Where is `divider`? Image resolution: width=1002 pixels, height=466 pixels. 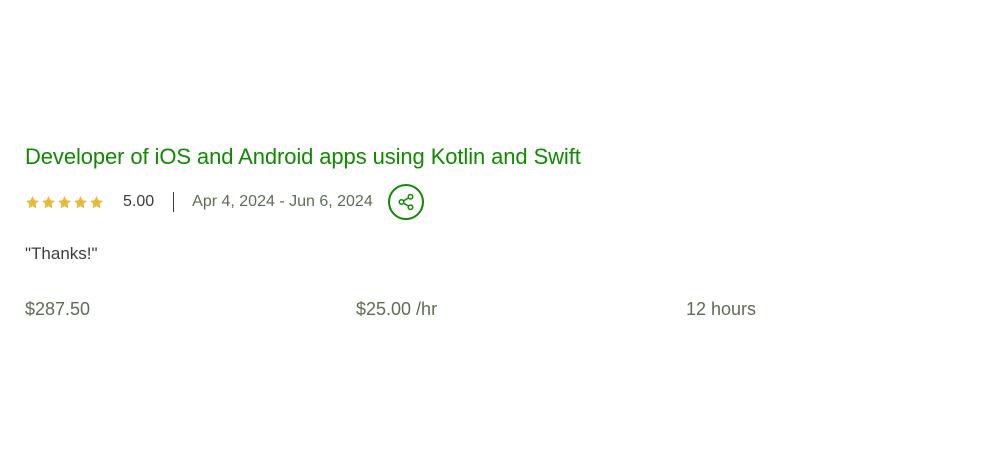
divider is located at coordinates (174, 202).